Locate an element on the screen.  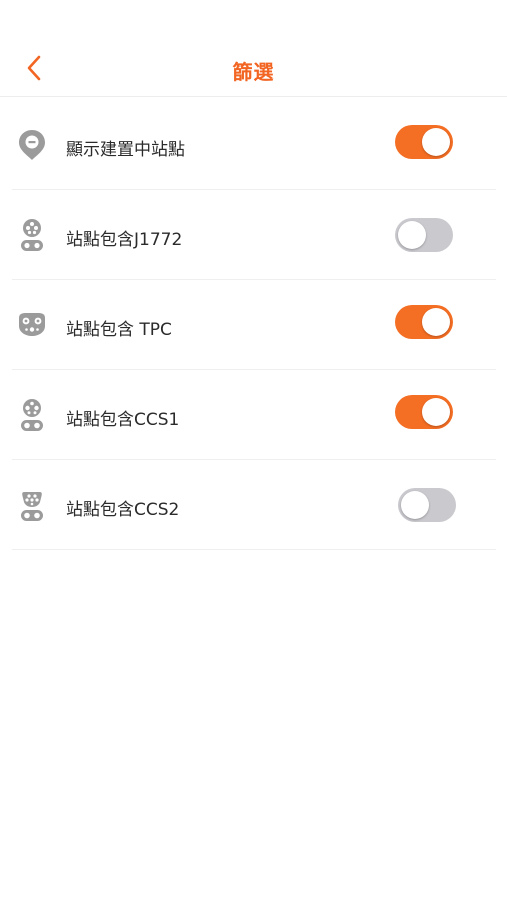
filter-row-j1772: 站點包含J1772 is located at coordinates (254, 235).